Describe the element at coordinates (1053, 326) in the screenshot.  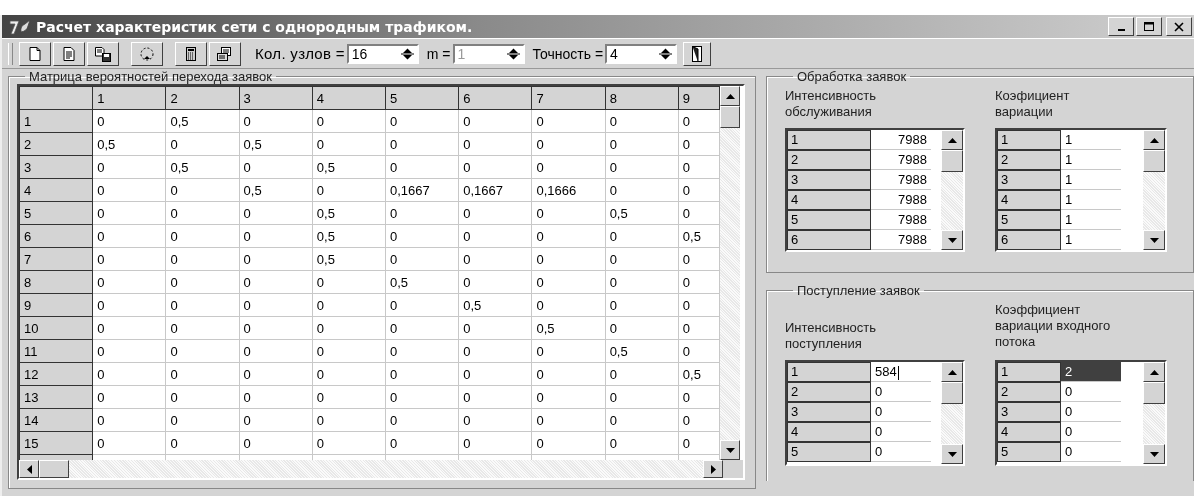
I see `list-heading: Коэффициент вариации входного потока` at that location.